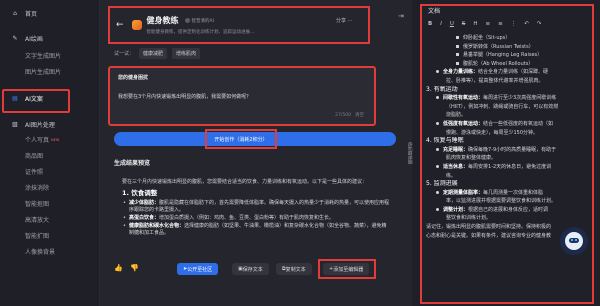 Image resolution: width=600 pixels, height=306 pixels. Describe the element at coordinates (37, 140) in the screenshot. I see `sidebar-item-label: 个人写真` at that location.